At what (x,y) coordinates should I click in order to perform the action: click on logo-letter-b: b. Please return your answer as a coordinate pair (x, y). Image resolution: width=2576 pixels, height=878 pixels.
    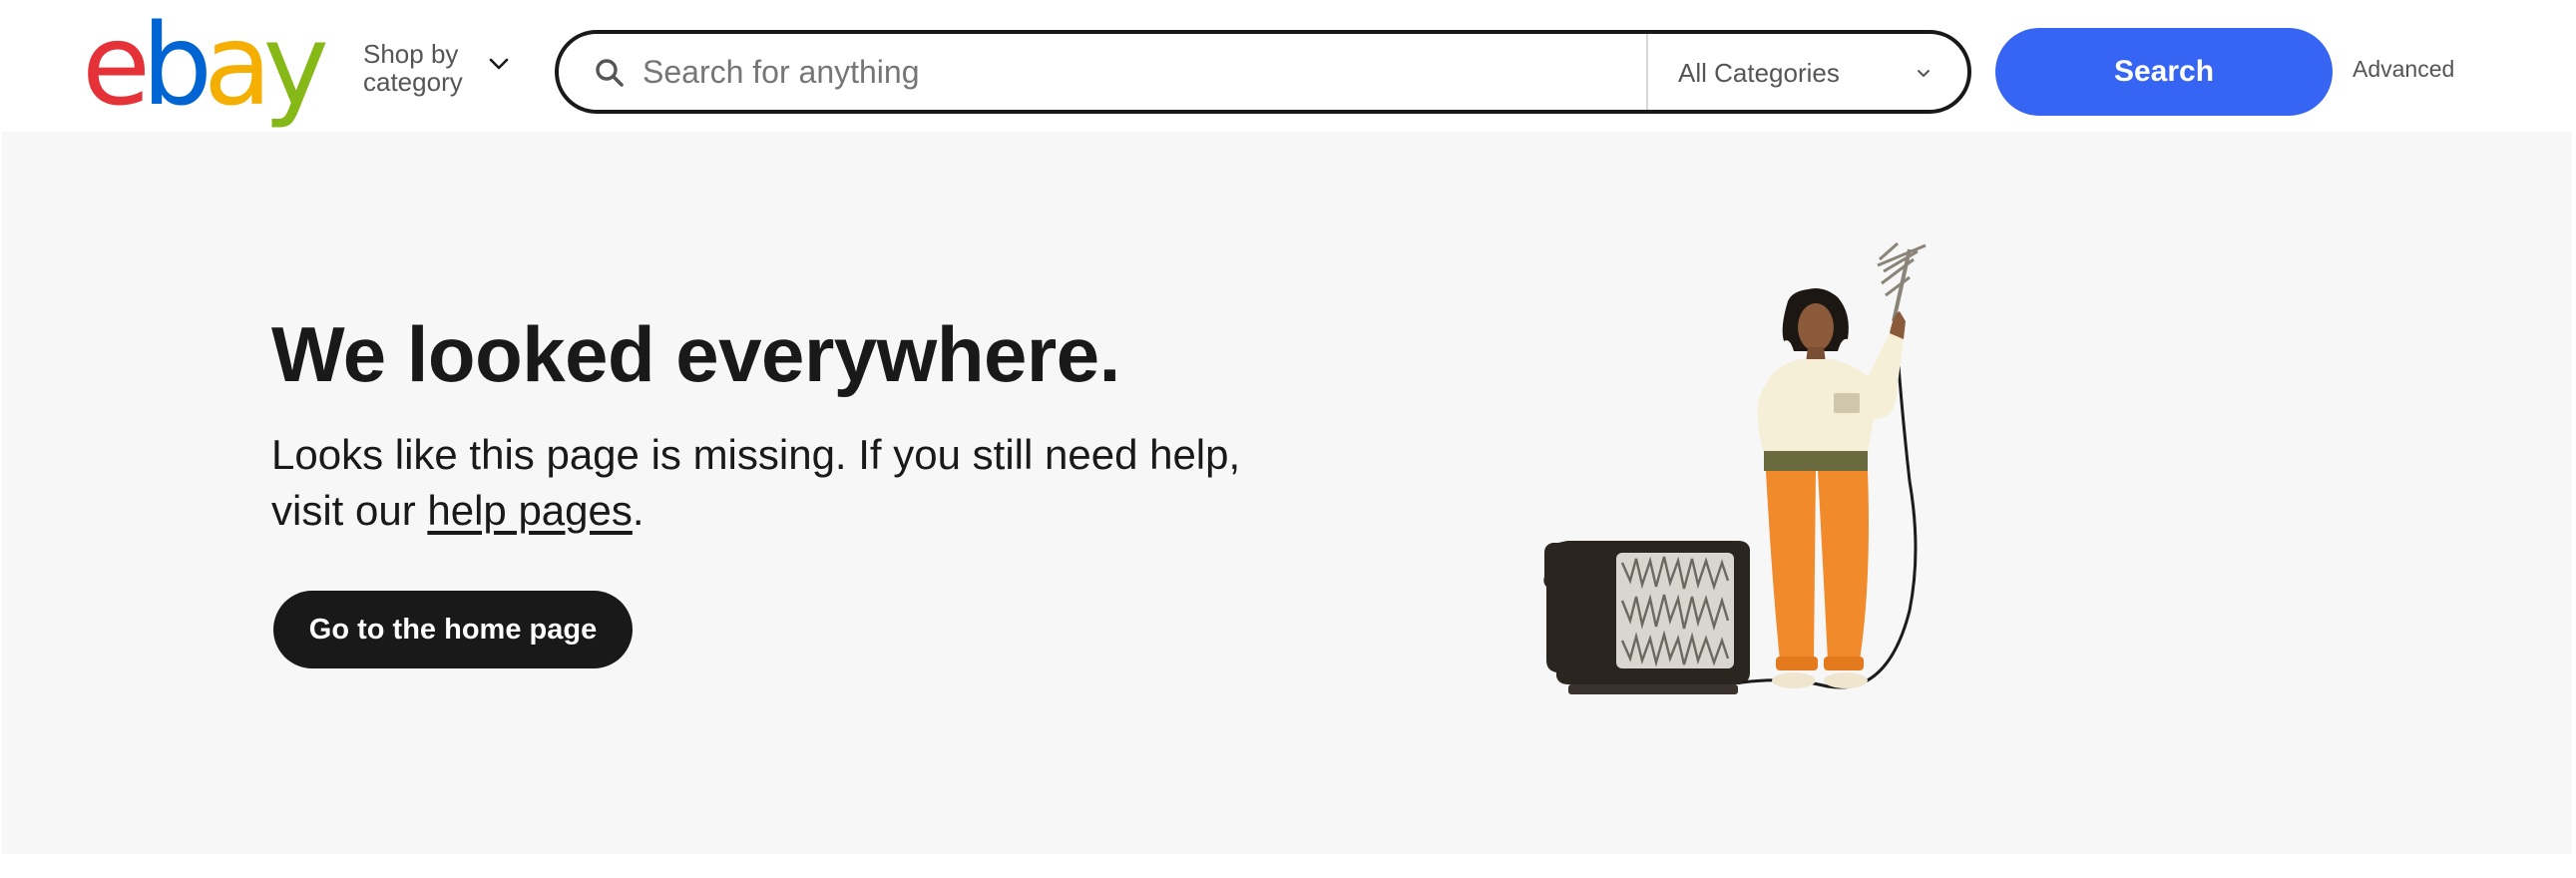
    Looking at the image, I should click on (177, 66).